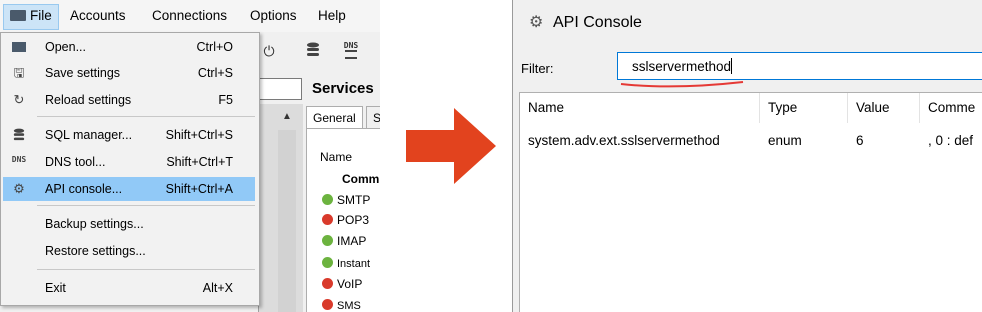 This screenshot has width=982, height=312. I want to click on menu-item-sql-manager: SQL manager... Shift+Ctrl+S, so click(129, 135).